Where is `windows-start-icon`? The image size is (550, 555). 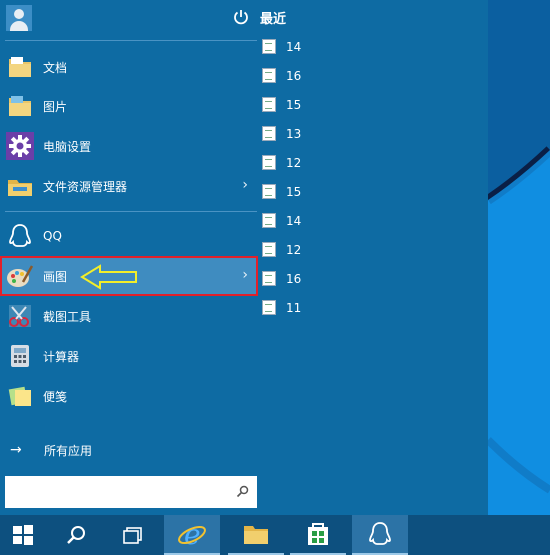
windows-start-icon is located at coordinates (23, 535).